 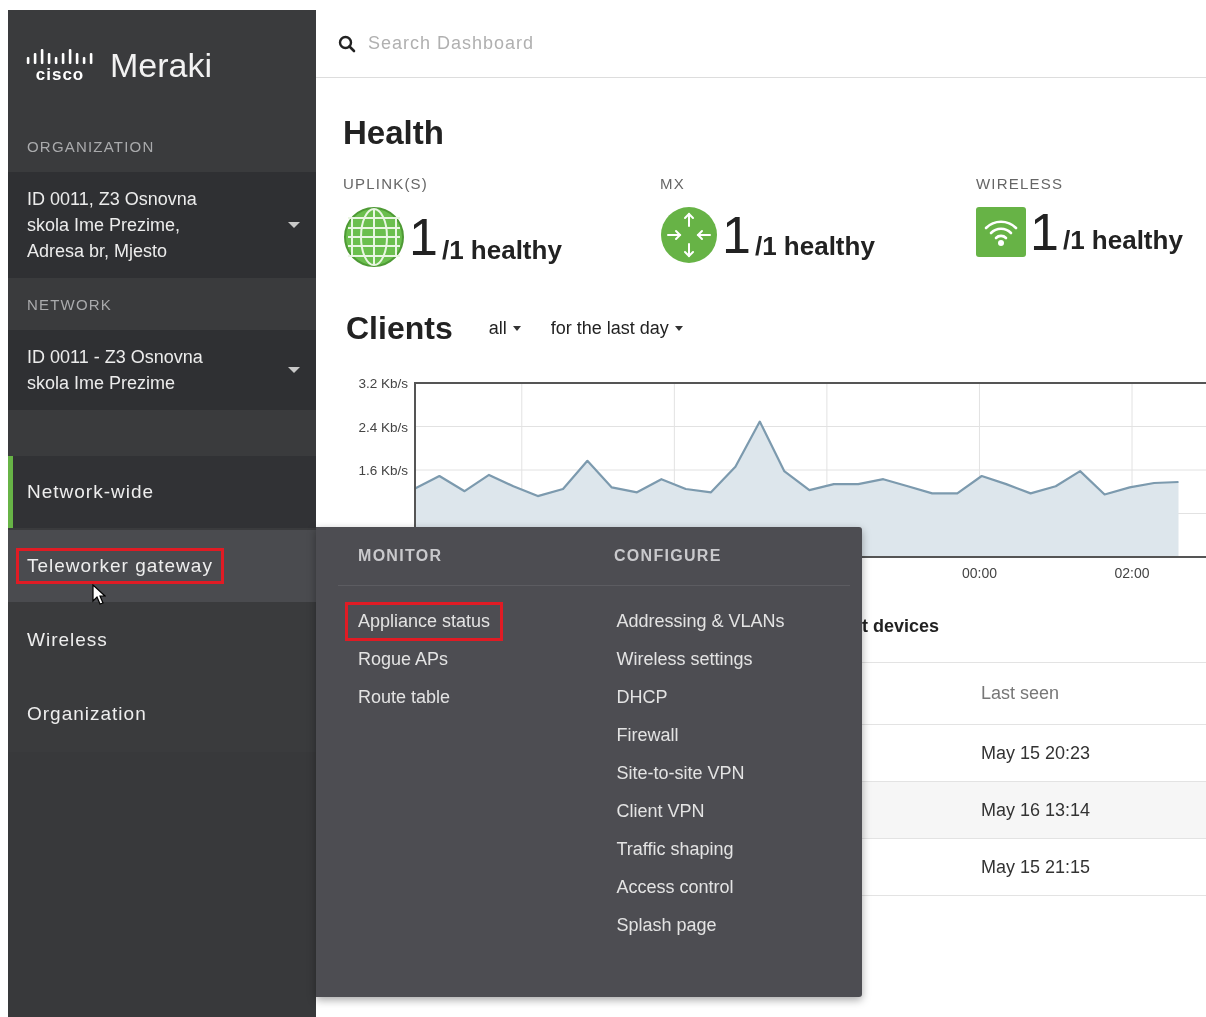 I want to click on section-heading: NETWORK, so click(x=70, y=304).